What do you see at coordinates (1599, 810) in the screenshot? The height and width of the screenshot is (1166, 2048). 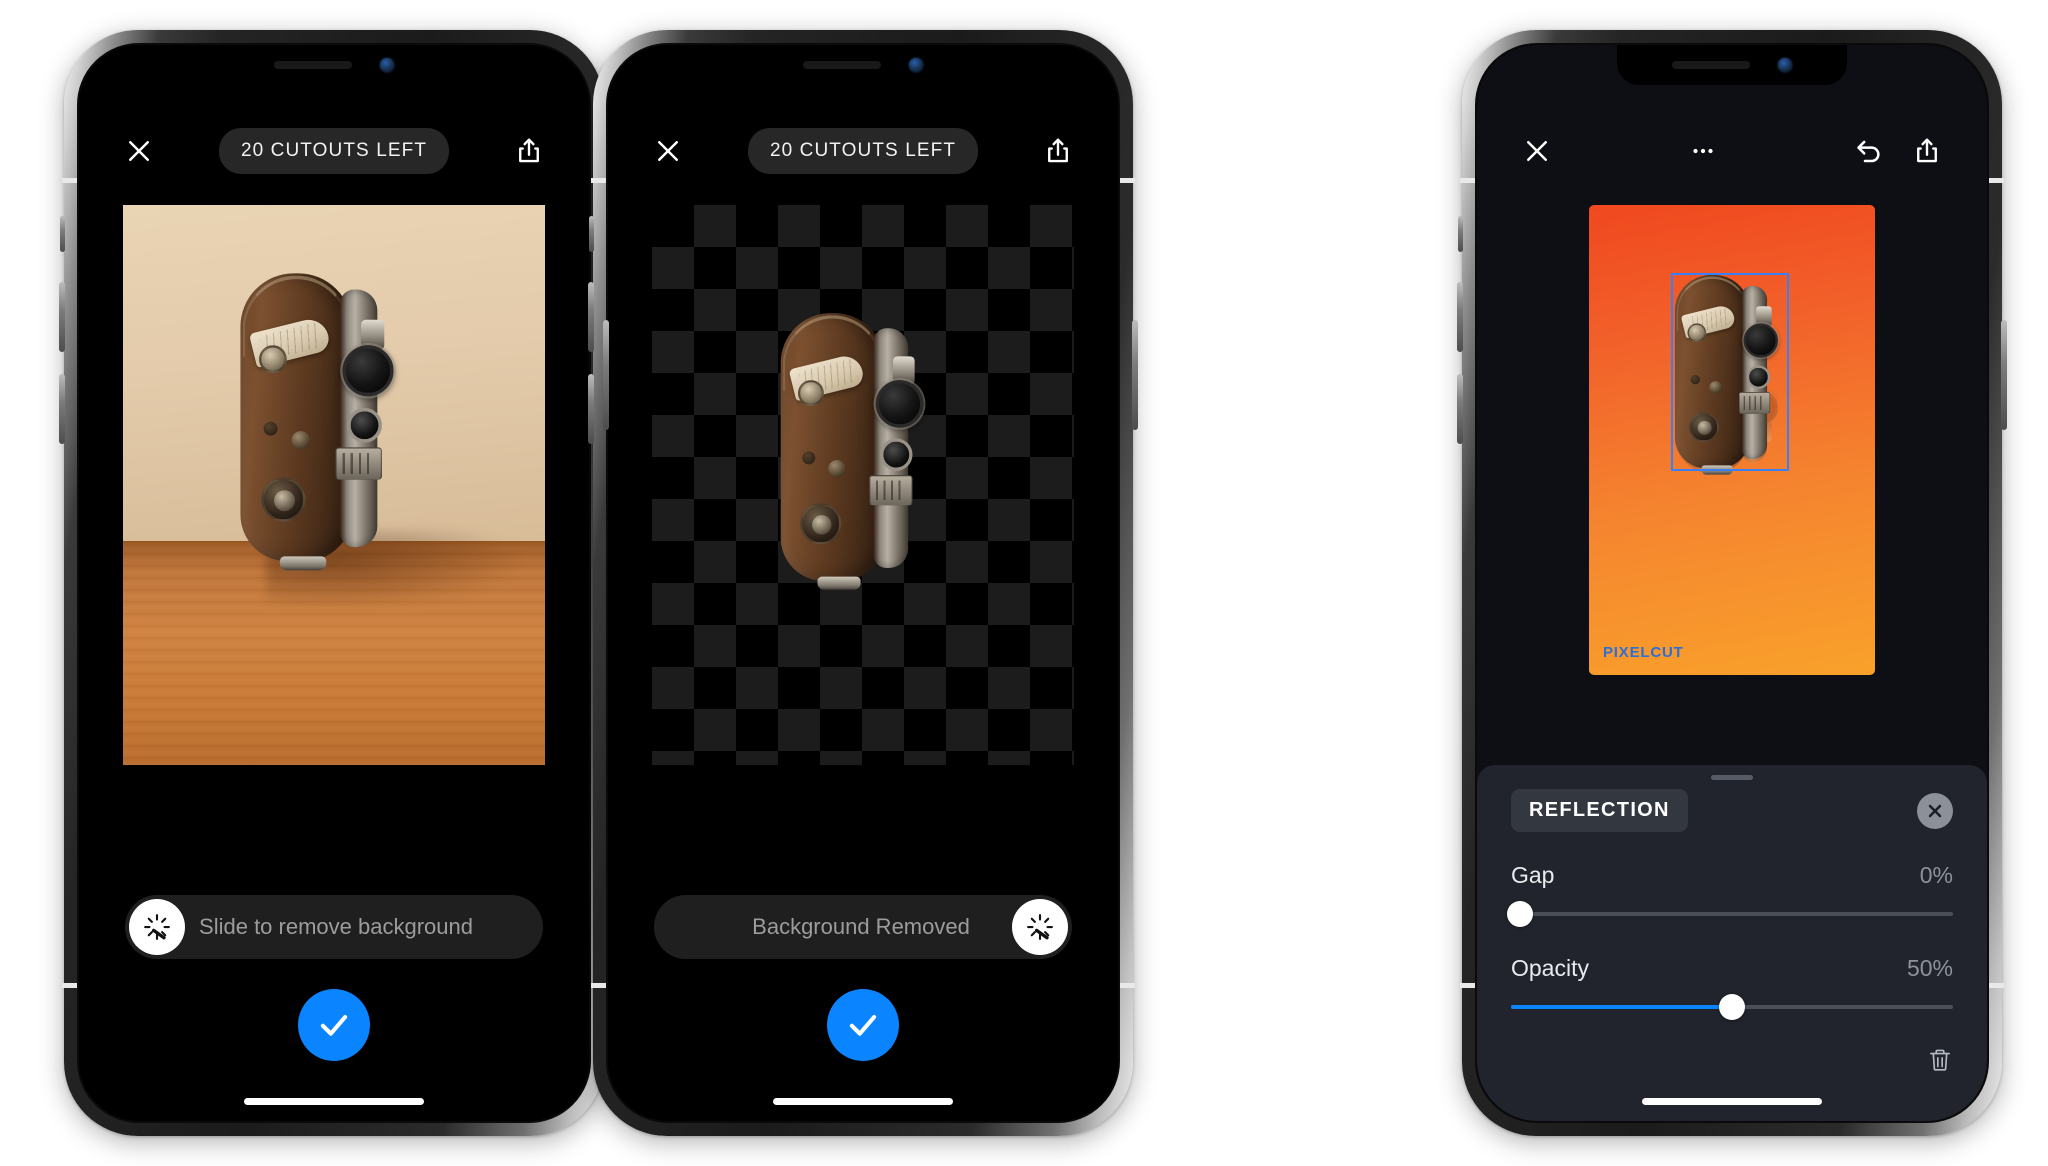 I see `panel-title: REFLECTION` at bounding box center [1599, 810].